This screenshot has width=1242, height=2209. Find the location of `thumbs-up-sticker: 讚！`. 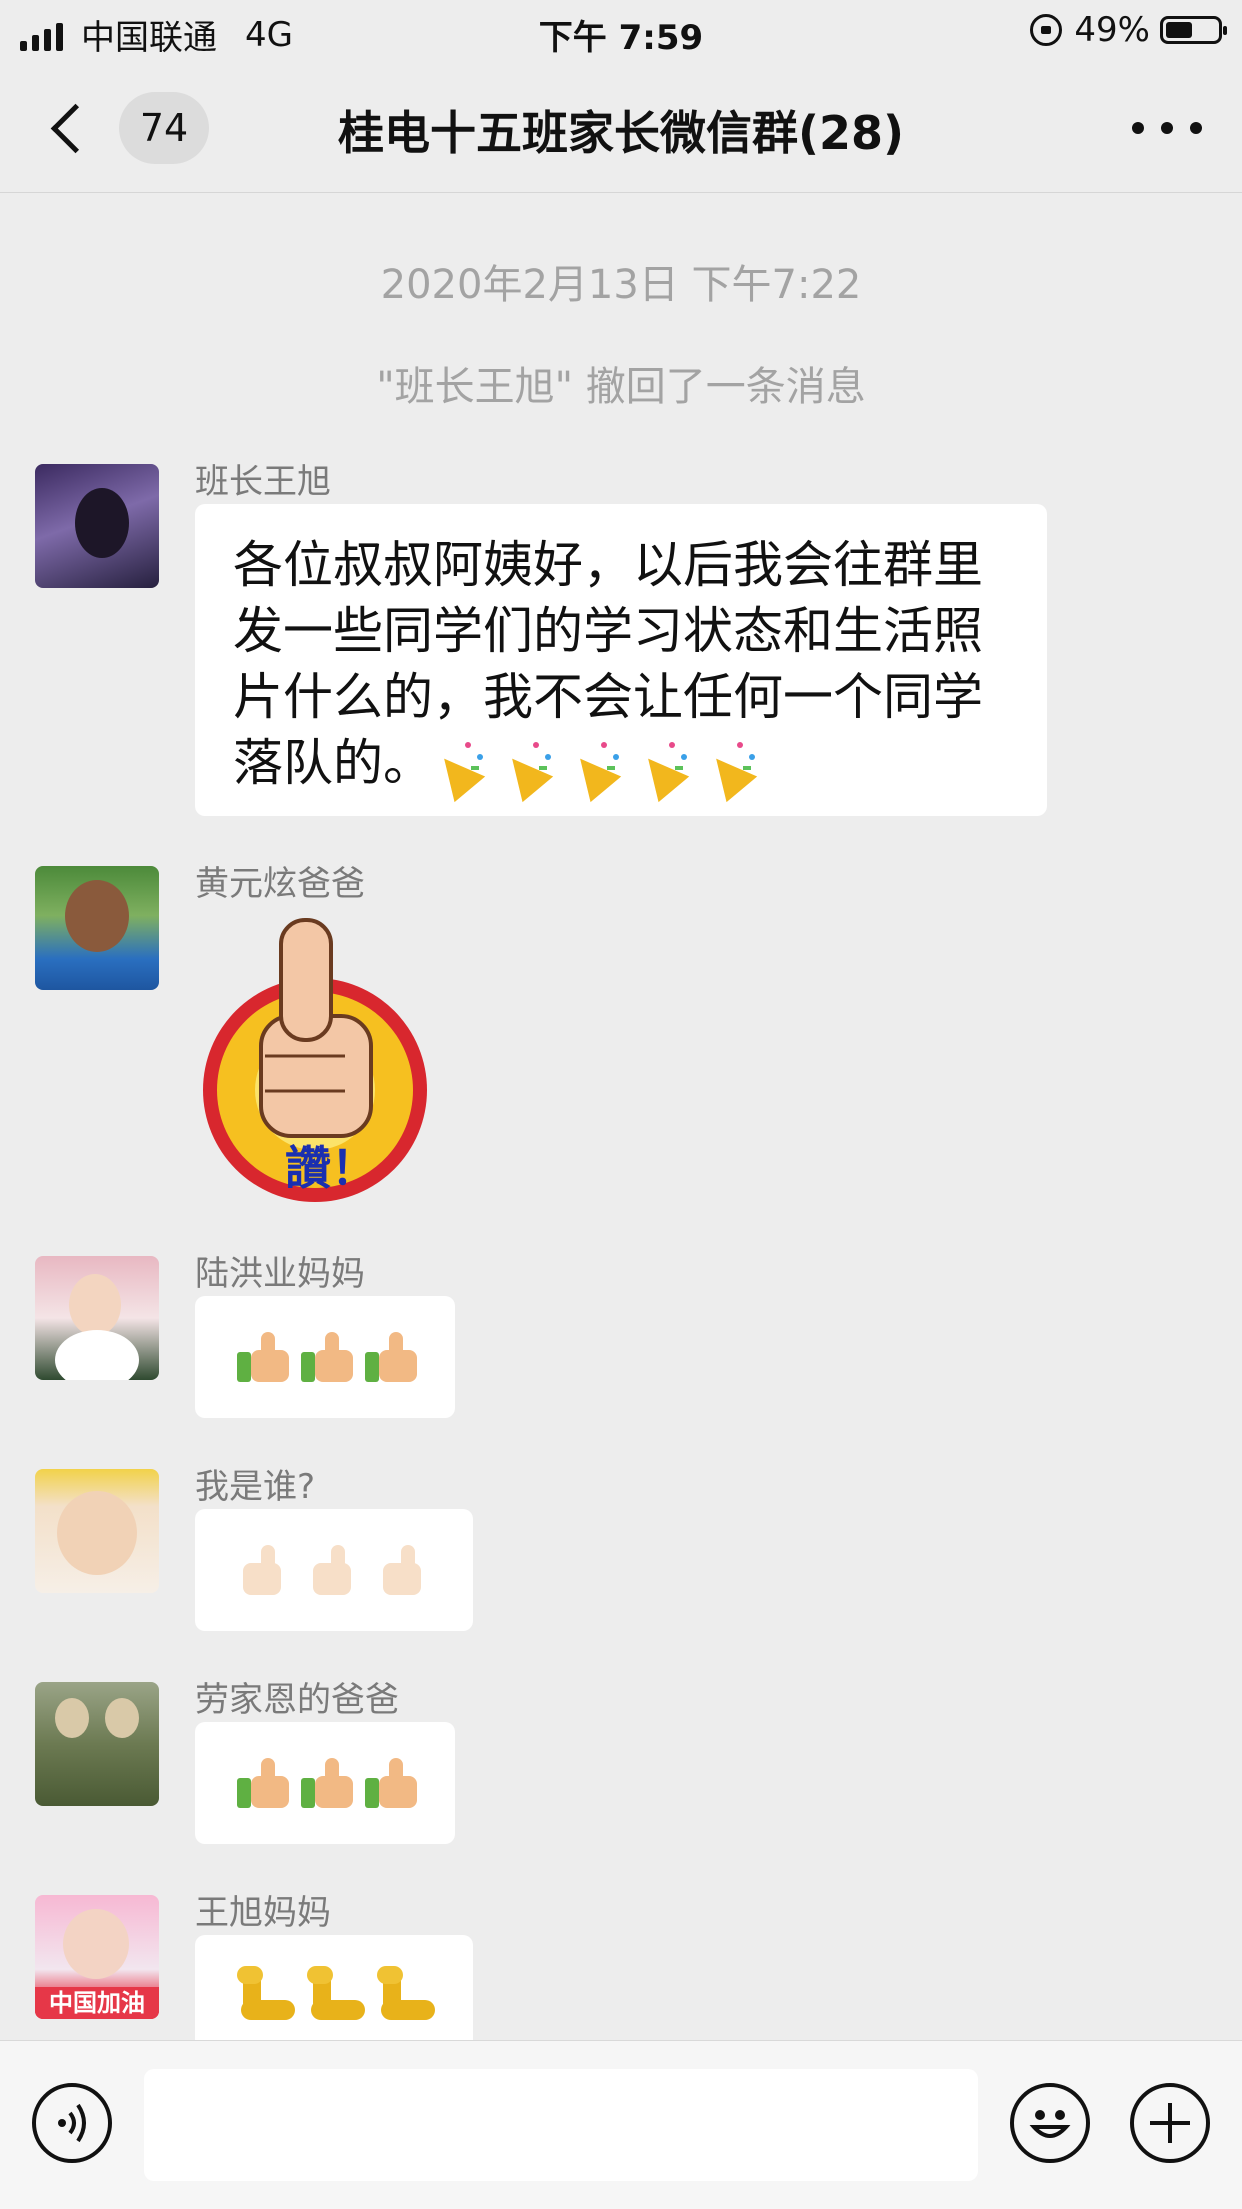

thumbs-up-sticker: 讚！ is located at coordinates (315, 1056).